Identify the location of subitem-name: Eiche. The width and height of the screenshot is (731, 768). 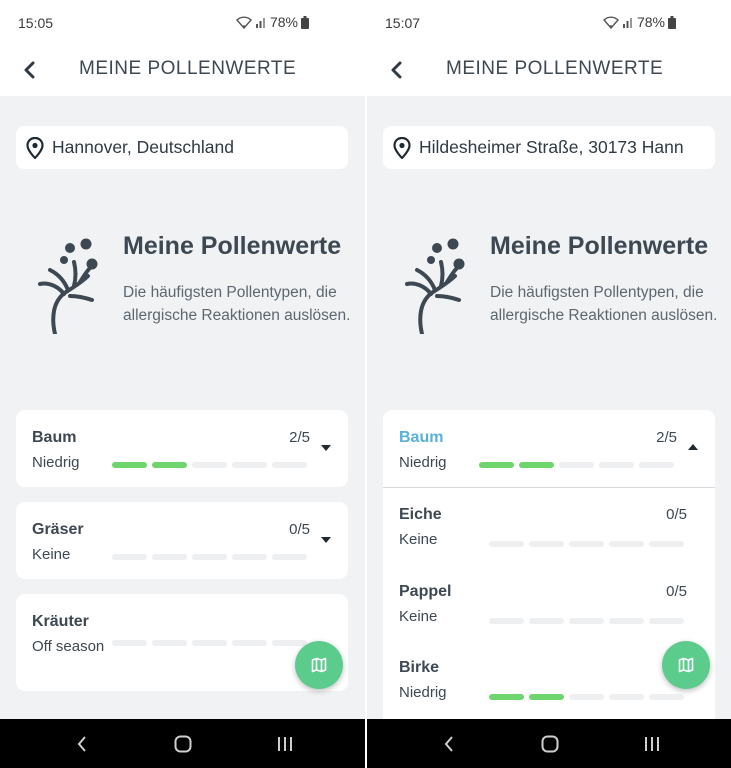
(420, 514).